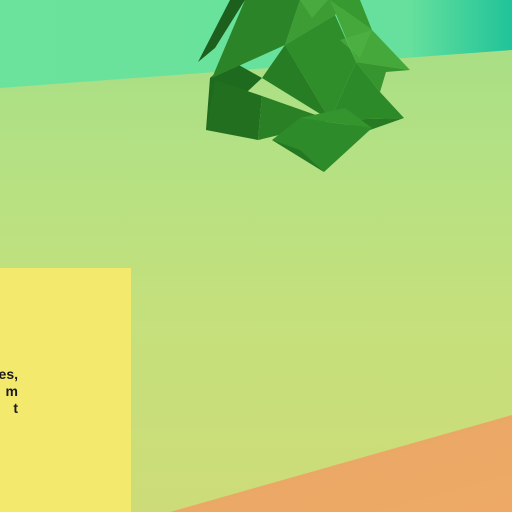  Describe the element at coordinates (9, 374) in the screenshot. I see `card-text-line-1: es,` at that location.